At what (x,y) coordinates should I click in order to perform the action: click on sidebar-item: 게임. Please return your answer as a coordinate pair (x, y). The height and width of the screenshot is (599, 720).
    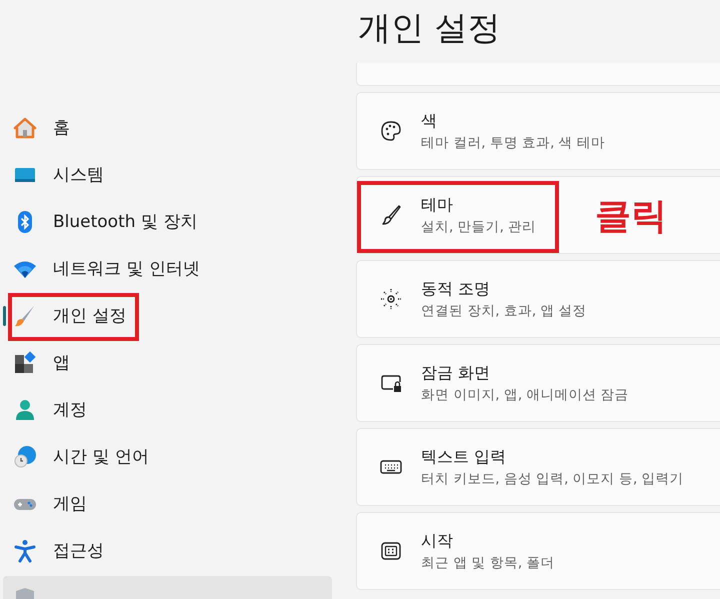
    Looking at the image, I should click on (167, 503).